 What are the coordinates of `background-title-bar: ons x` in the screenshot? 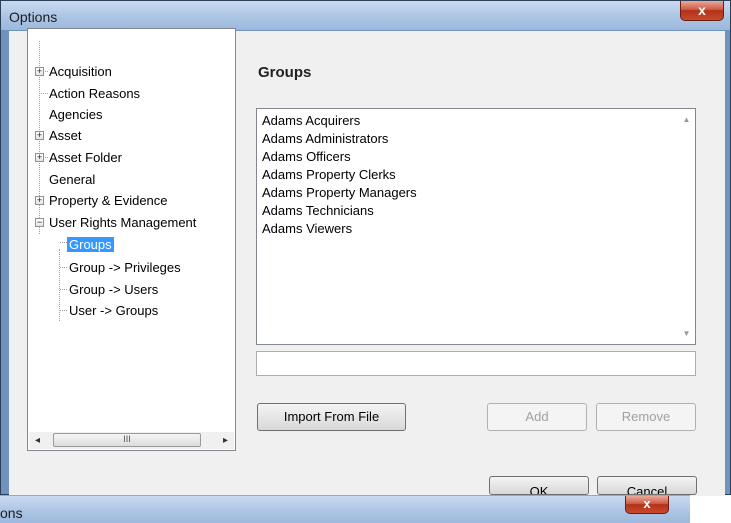 It's located at (345, 509).